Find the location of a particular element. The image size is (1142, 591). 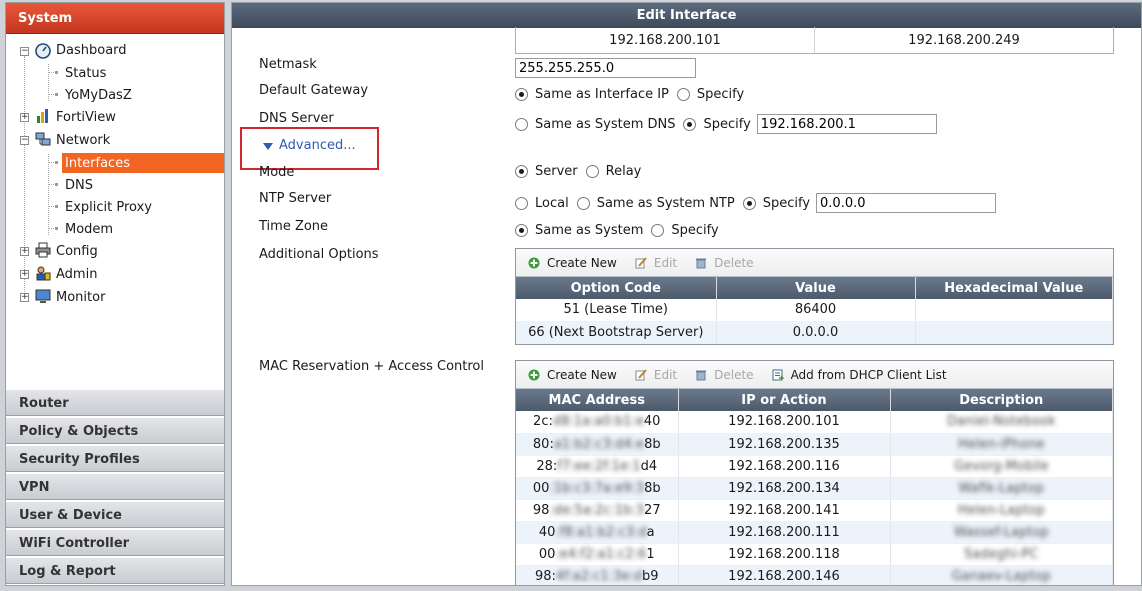

gateway-specify-radio is located at coordinates (683, 94).